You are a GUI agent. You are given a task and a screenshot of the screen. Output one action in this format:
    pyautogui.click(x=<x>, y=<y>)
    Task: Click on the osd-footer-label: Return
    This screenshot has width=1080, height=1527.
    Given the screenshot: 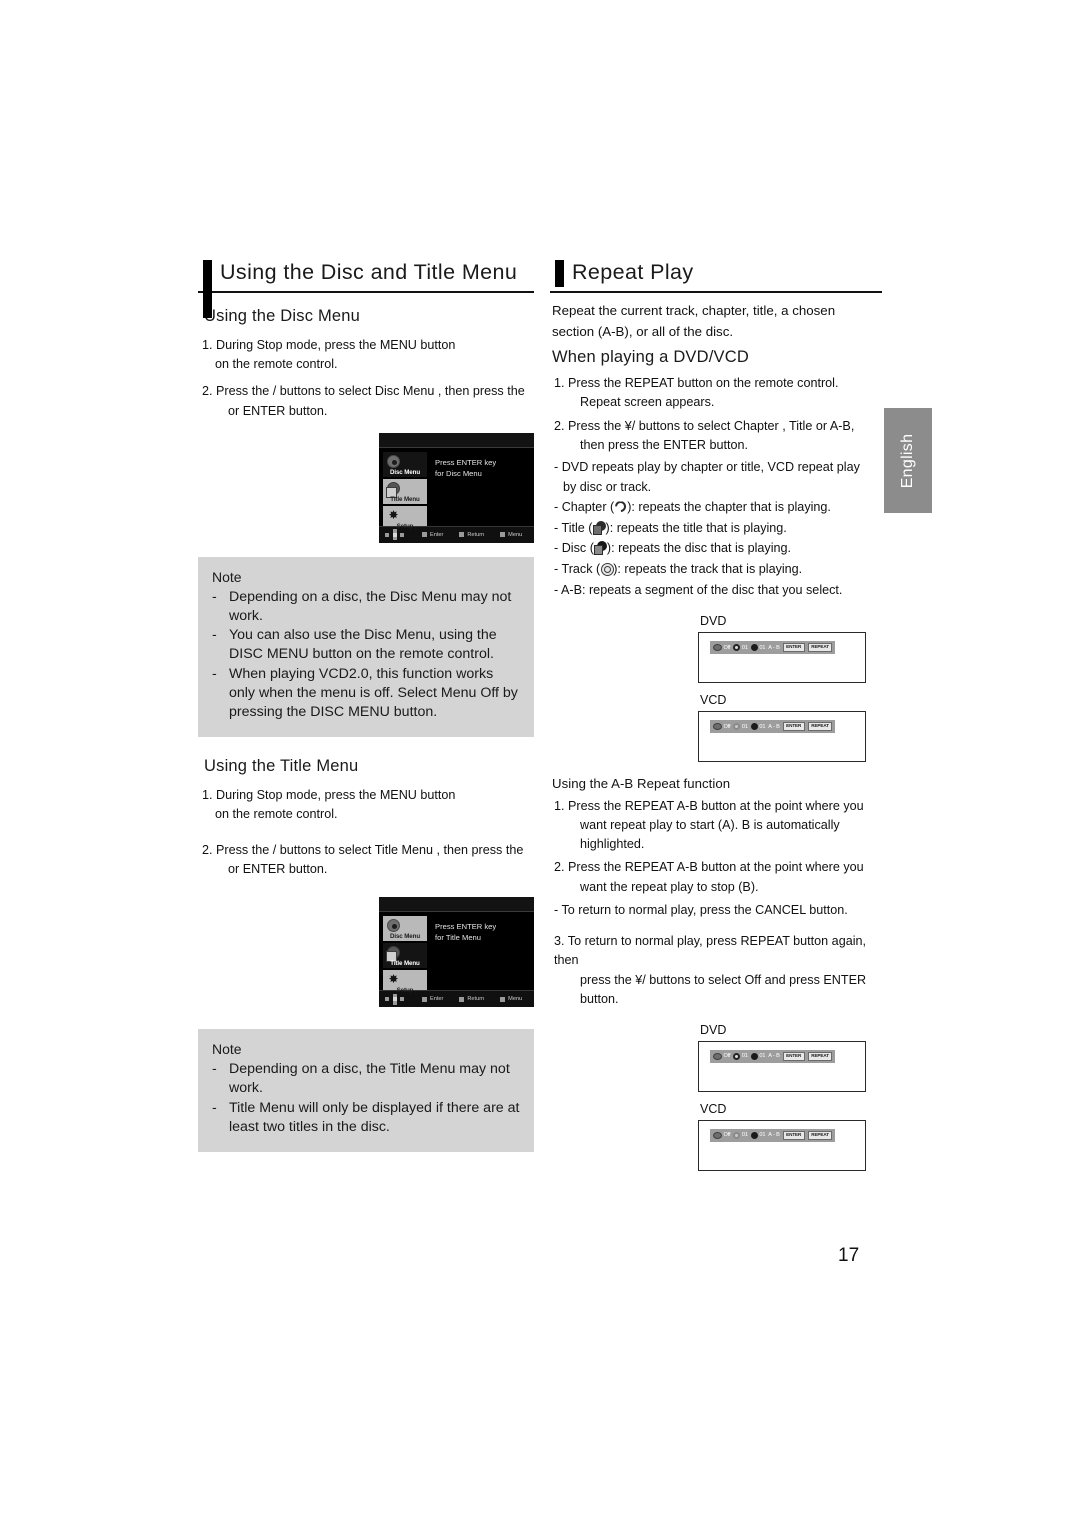 What is the action you would take?
    pyautogui.click(x=476, y=999)
    